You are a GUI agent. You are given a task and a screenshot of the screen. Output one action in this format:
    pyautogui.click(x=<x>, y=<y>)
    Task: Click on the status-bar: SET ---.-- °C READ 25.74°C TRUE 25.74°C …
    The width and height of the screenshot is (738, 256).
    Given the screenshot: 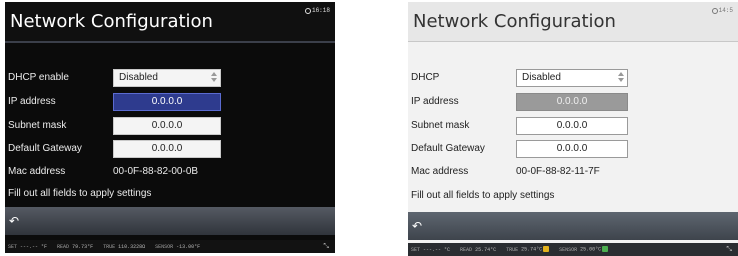 What is the action you would take?
    pyautogui.click(x=573, y=249)
    